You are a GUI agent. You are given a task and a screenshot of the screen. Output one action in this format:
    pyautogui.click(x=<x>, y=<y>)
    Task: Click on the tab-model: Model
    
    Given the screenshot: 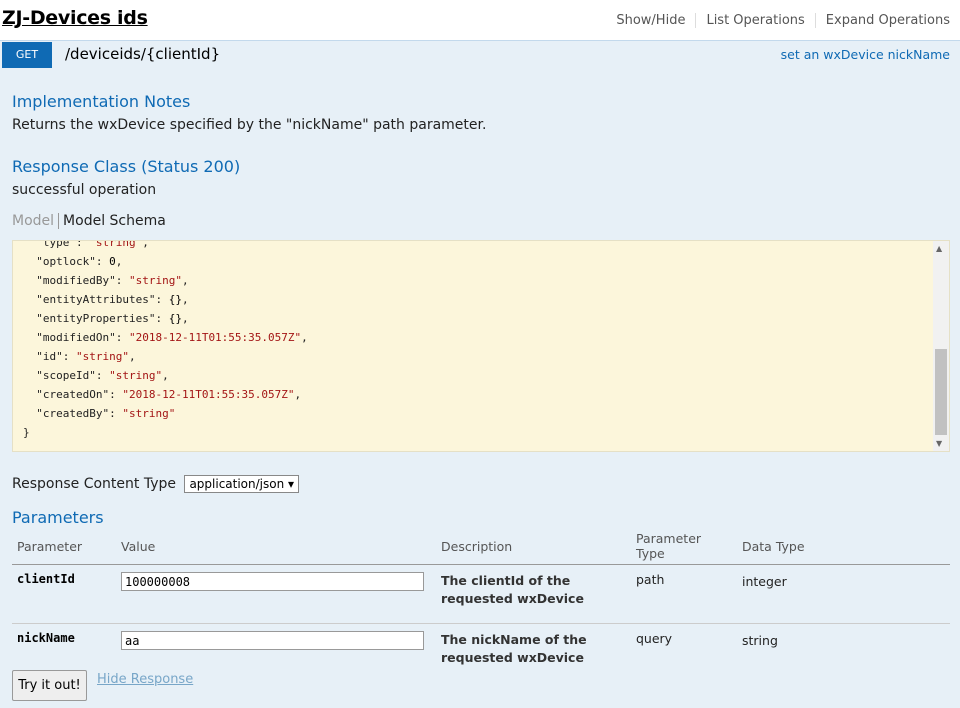 What is the action you would take?
    pyautogui.click(x=36, y=221)
    